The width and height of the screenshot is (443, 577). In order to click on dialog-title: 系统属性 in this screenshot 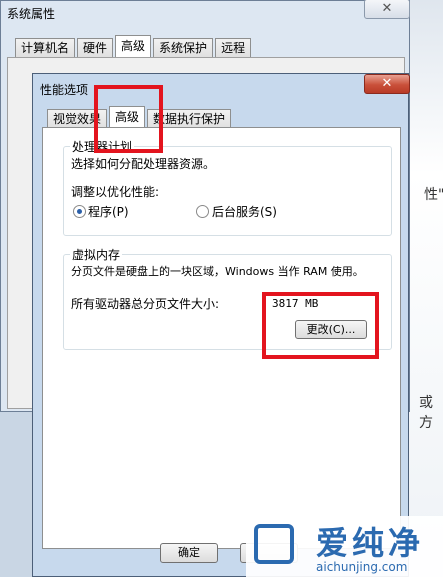, I will do `click(31, 14)`.